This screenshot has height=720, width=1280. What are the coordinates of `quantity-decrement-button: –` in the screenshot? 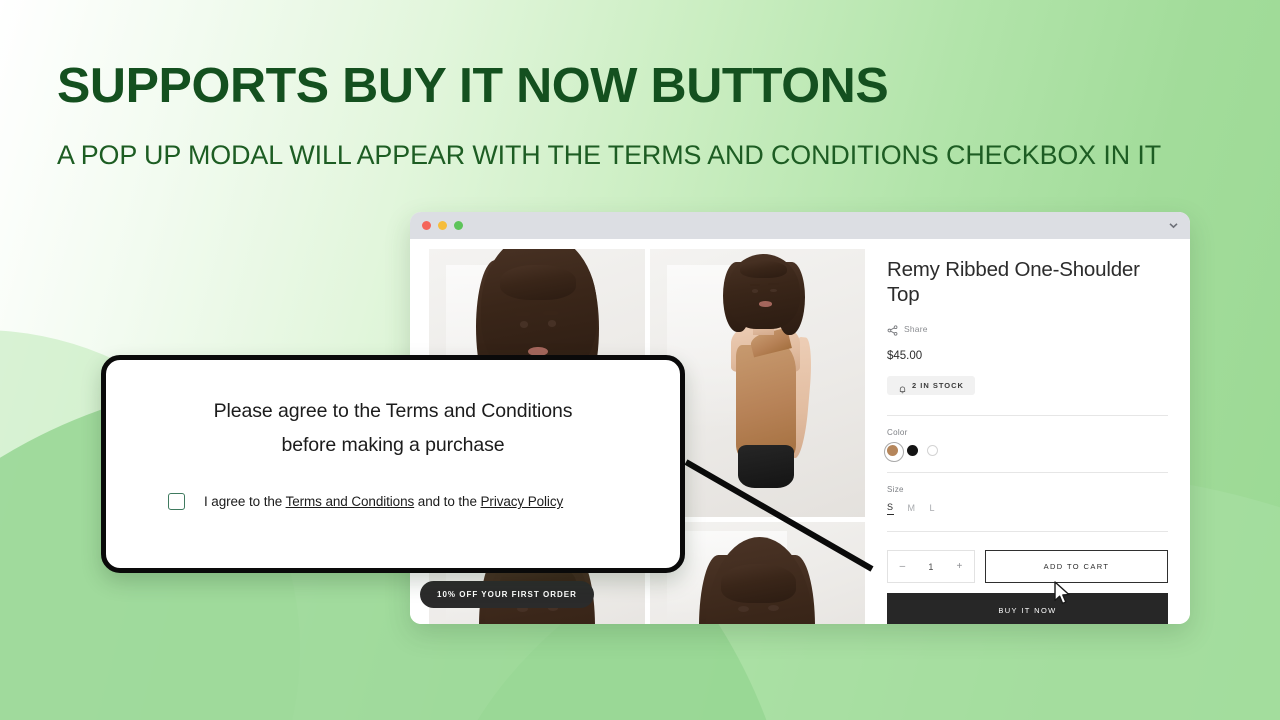 It's located at (903, 566).